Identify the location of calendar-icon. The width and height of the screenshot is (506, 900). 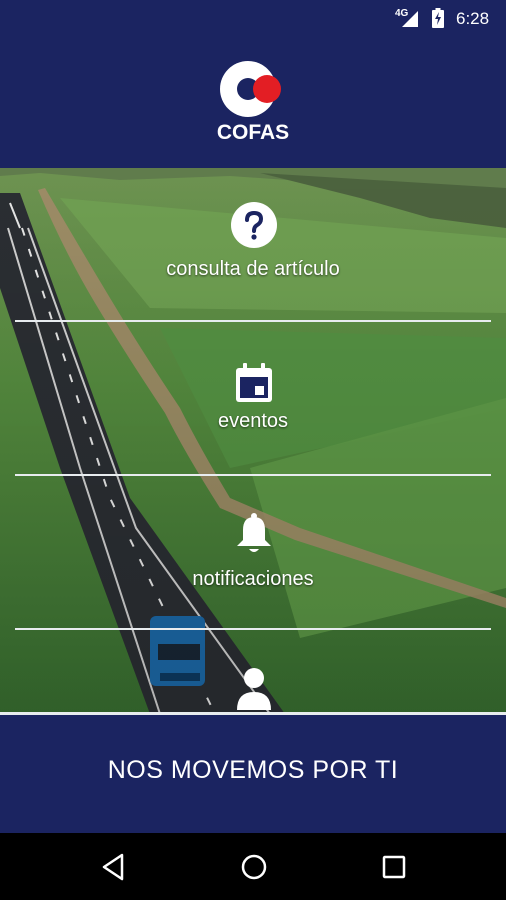
(254, 382).